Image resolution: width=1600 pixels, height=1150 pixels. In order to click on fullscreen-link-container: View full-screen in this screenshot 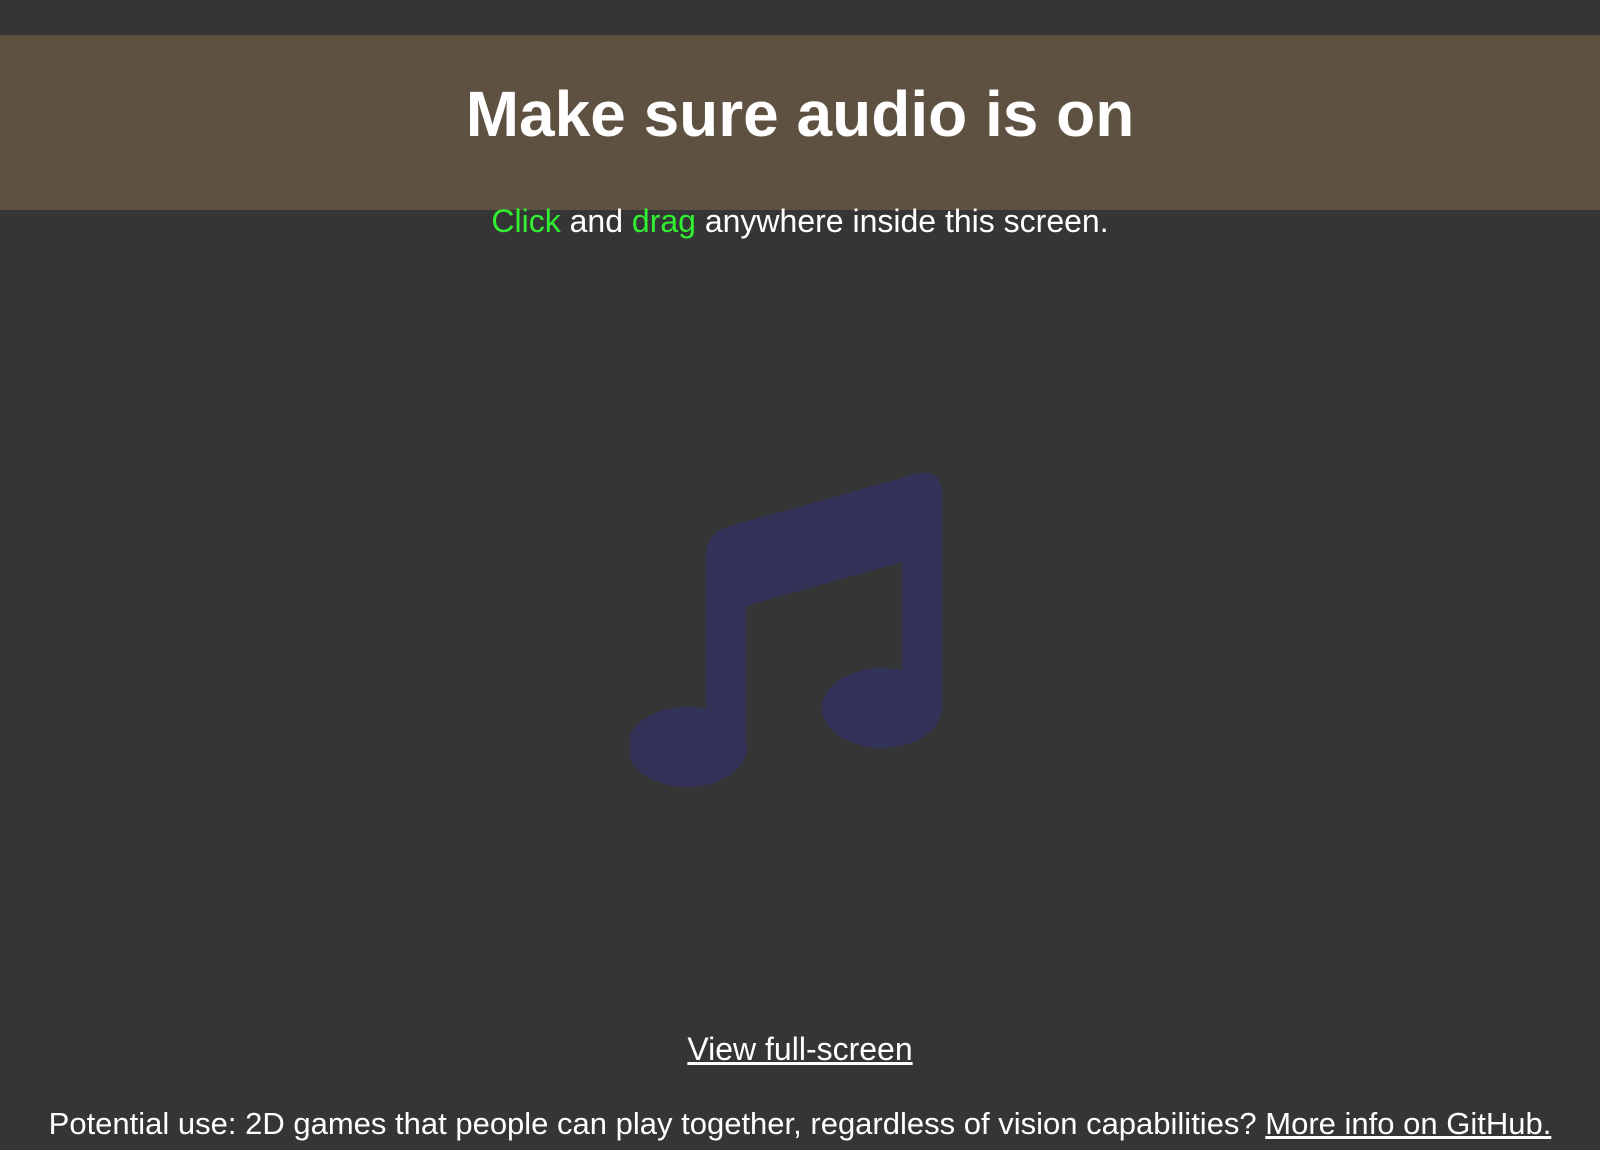, I will do `click(800, 1049)`.